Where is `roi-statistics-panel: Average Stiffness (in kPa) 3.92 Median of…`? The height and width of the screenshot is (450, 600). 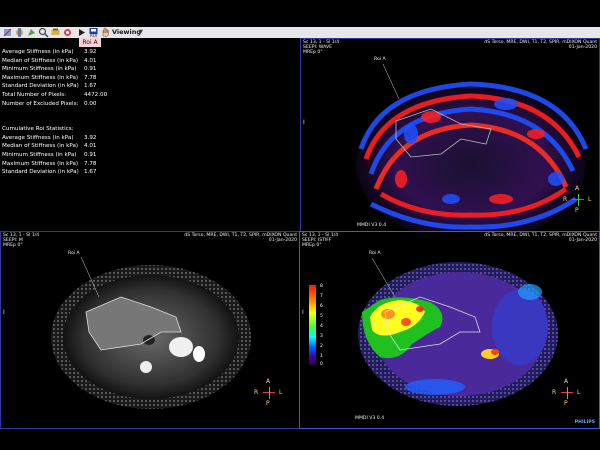
roi-statistics-panel: Average Stiffness (in kPa) 3.92 Median of… is located at coordinates (54, 112).